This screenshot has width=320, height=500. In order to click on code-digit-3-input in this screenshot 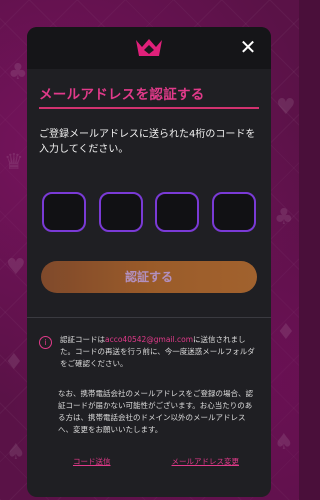, I will do `click(177, 212)`.